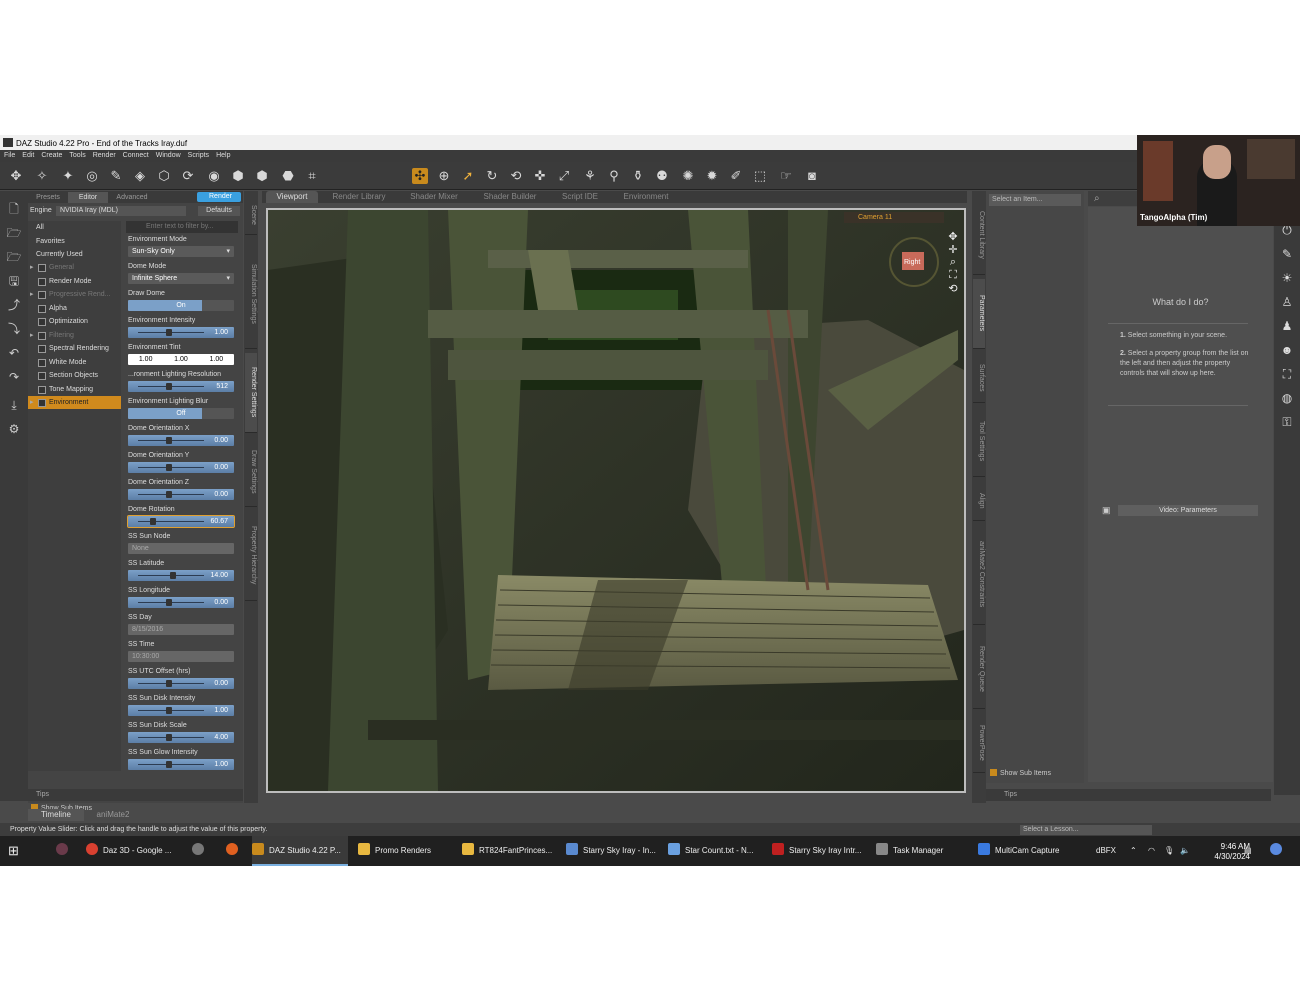 The height and width of the screenshot is (1000, 1300). I want to click on prop-draw-dome: Draw Dome On, so click(181, 302).